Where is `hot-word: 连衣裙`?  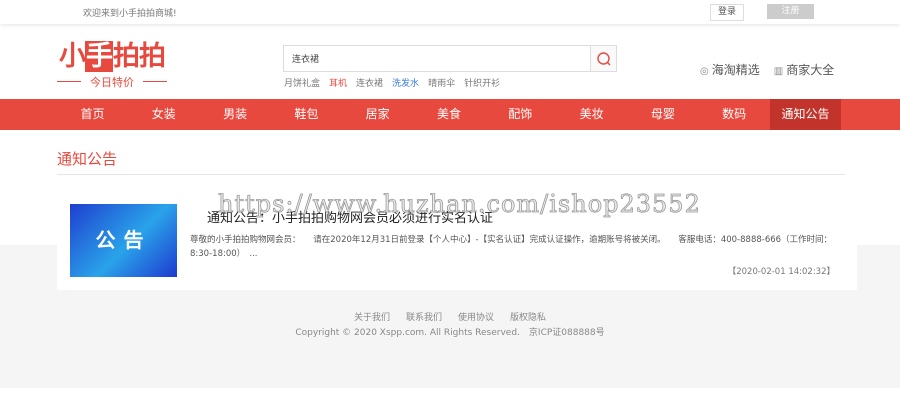
hot-word: 连衣裙 is located at coordinates (369, 82).